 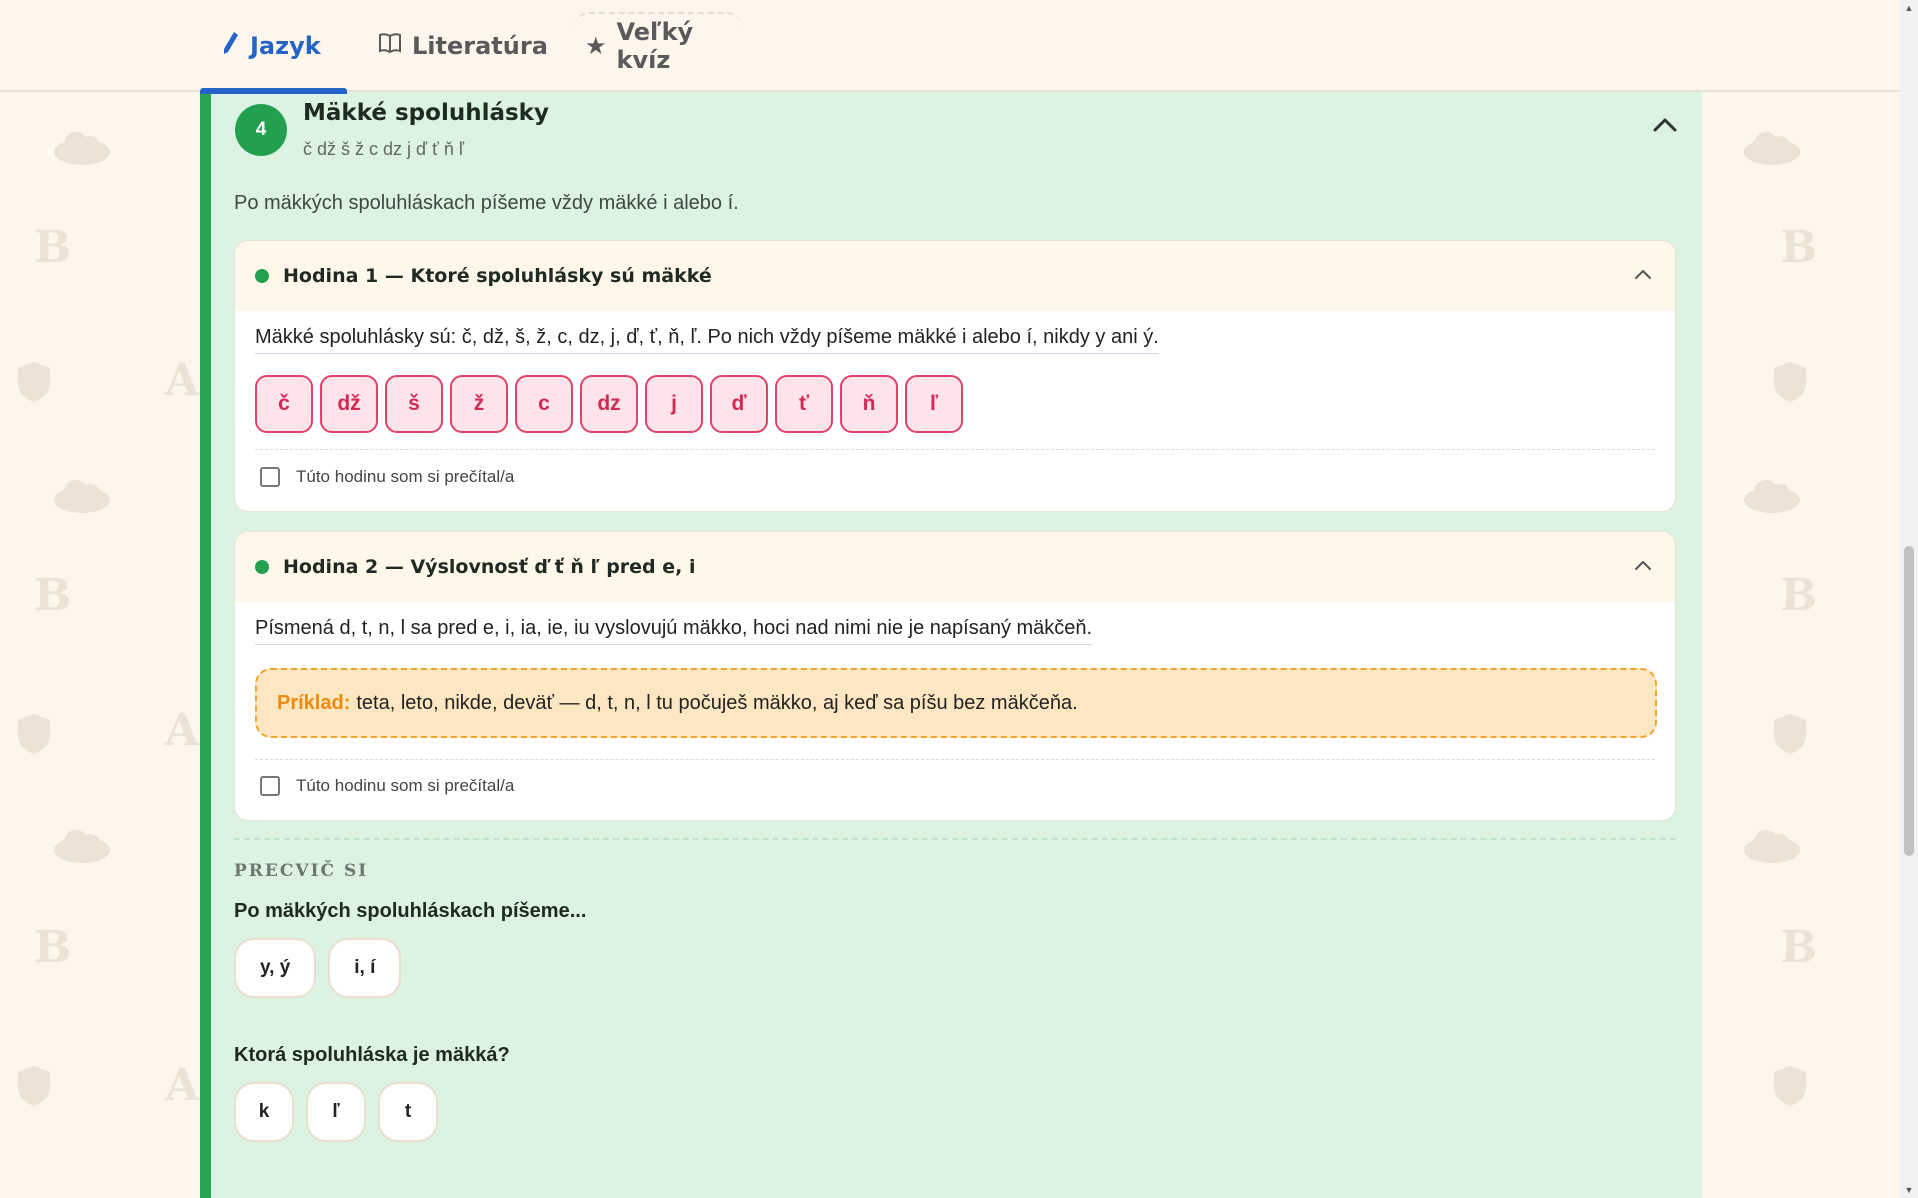 I want to click on letter-chips: č dž š ž c dz j ď ť ň ľ, so click(x=609, y=404).